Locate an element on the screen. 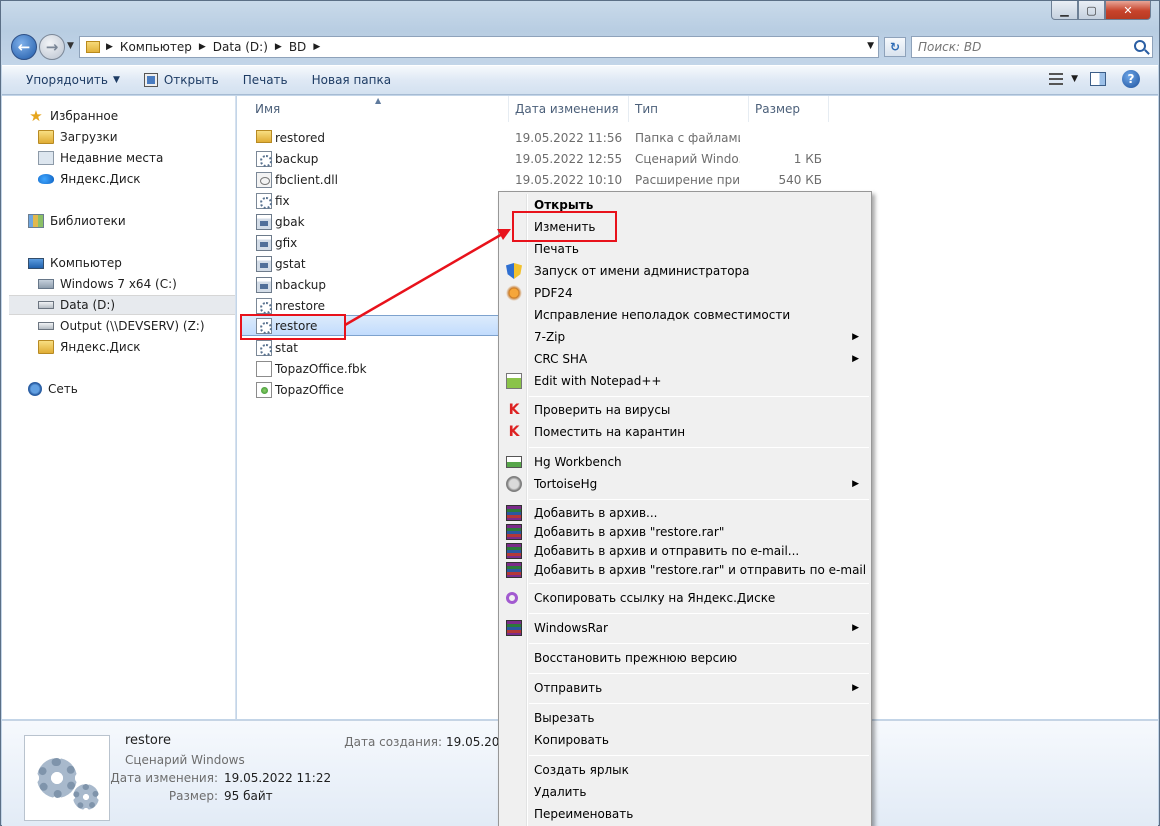 The image size is (1160, 826). annotation-arrow is located at coordinates (427, 278).